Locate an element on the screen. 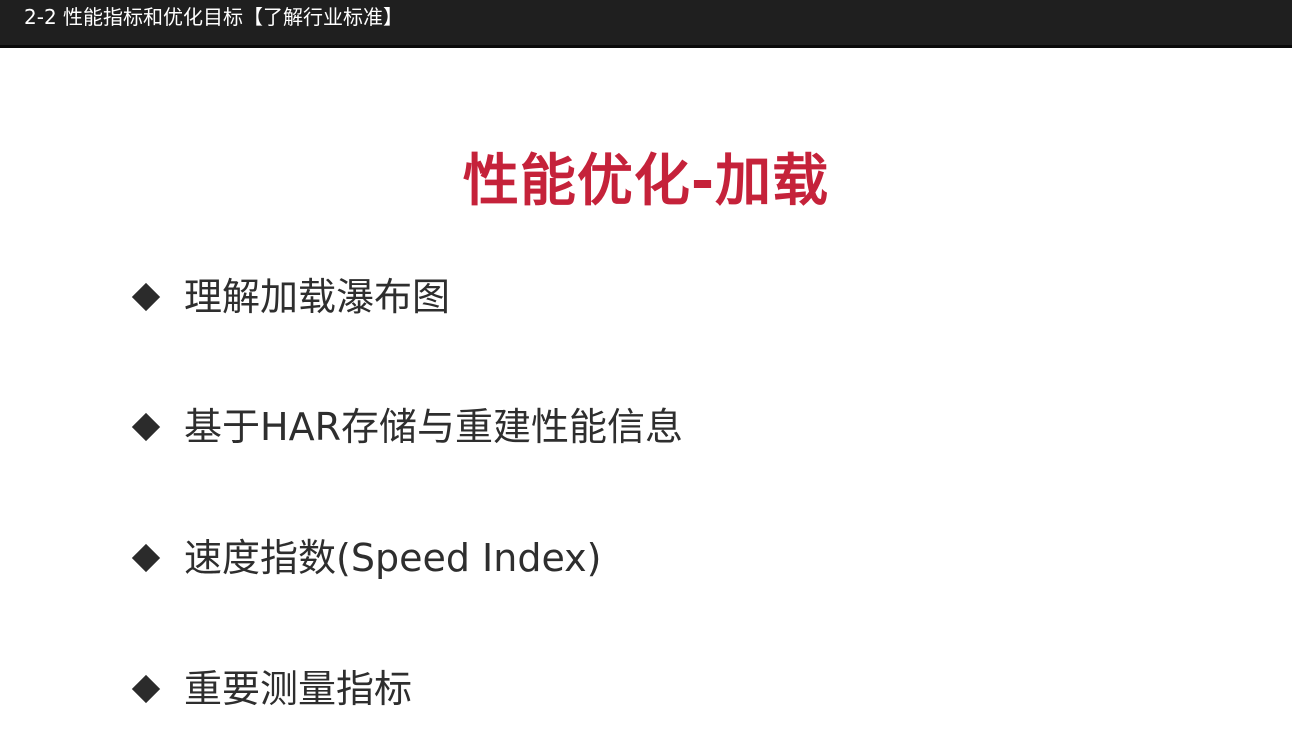 This screenshot has width=1292, height=756. bullet-item: 重要测量指标 is located at coordinates (271, 689).